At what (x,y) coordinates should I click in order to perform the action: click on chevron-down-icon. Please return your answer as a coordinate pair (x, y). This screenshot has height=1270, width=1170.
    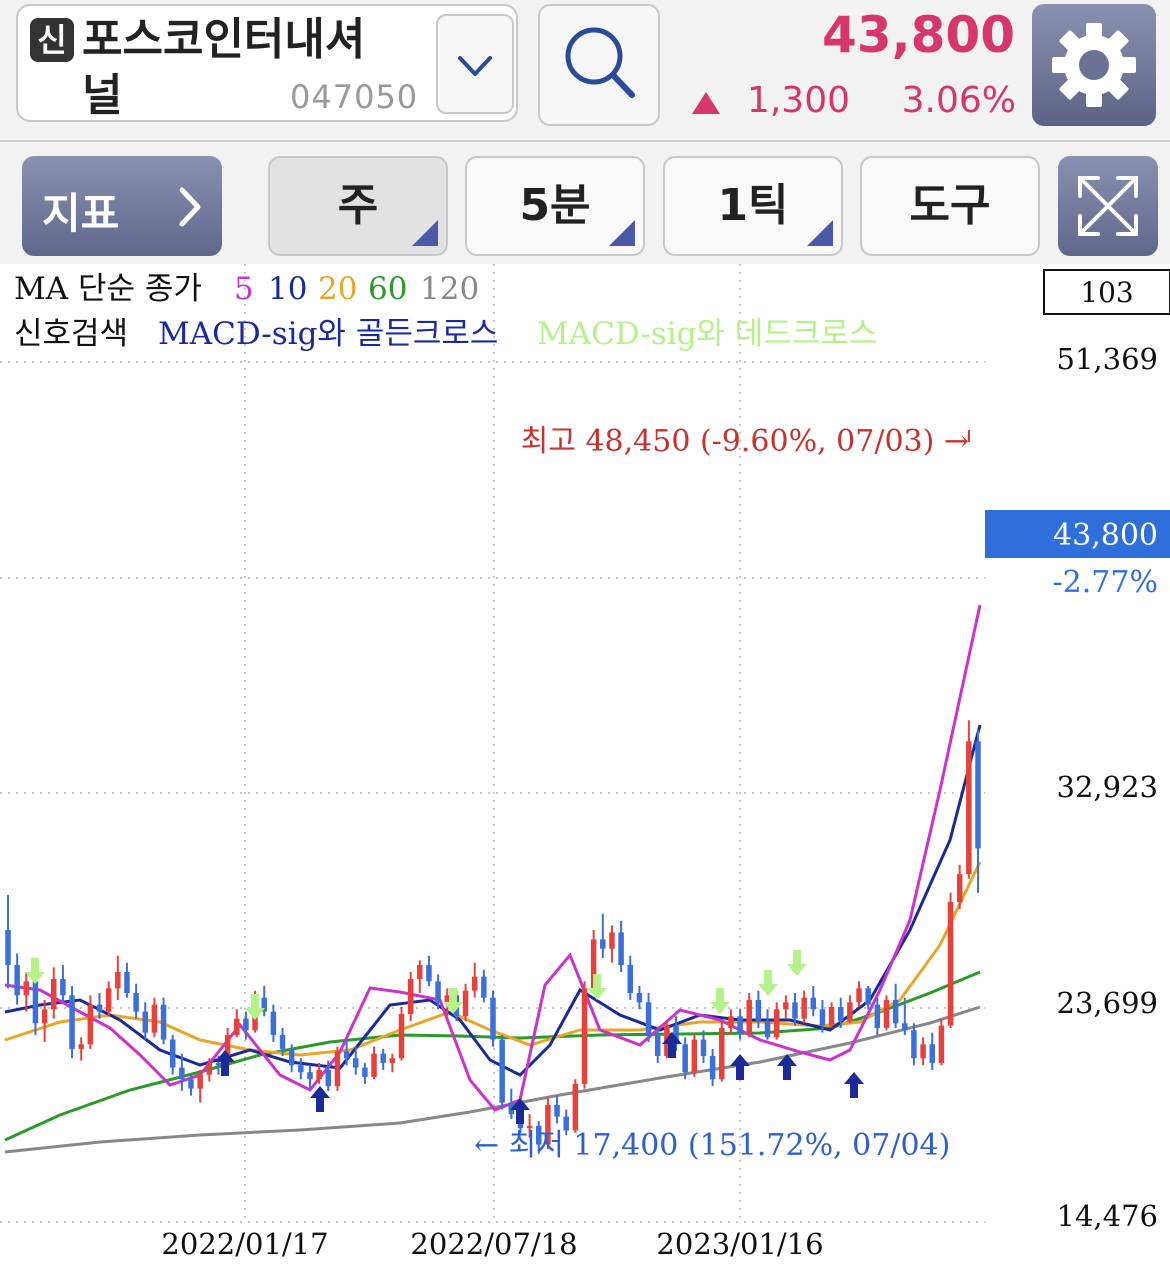
    Looking at the image, I should click on (475, 66).